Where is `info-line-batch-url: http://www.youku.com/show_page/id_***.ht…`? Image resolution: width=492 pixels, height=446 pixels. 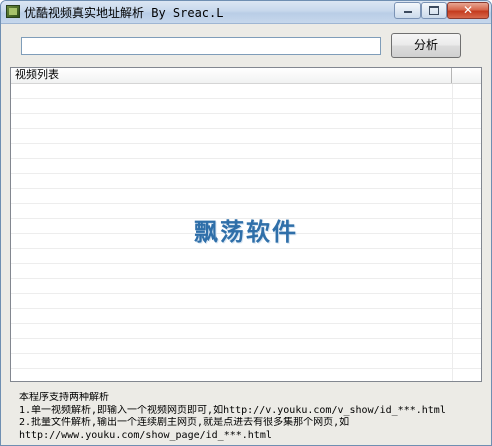 info-line-batch-url: http://www.youku.com/show_page/id_***.ht… is located at coordinates (145, 435).